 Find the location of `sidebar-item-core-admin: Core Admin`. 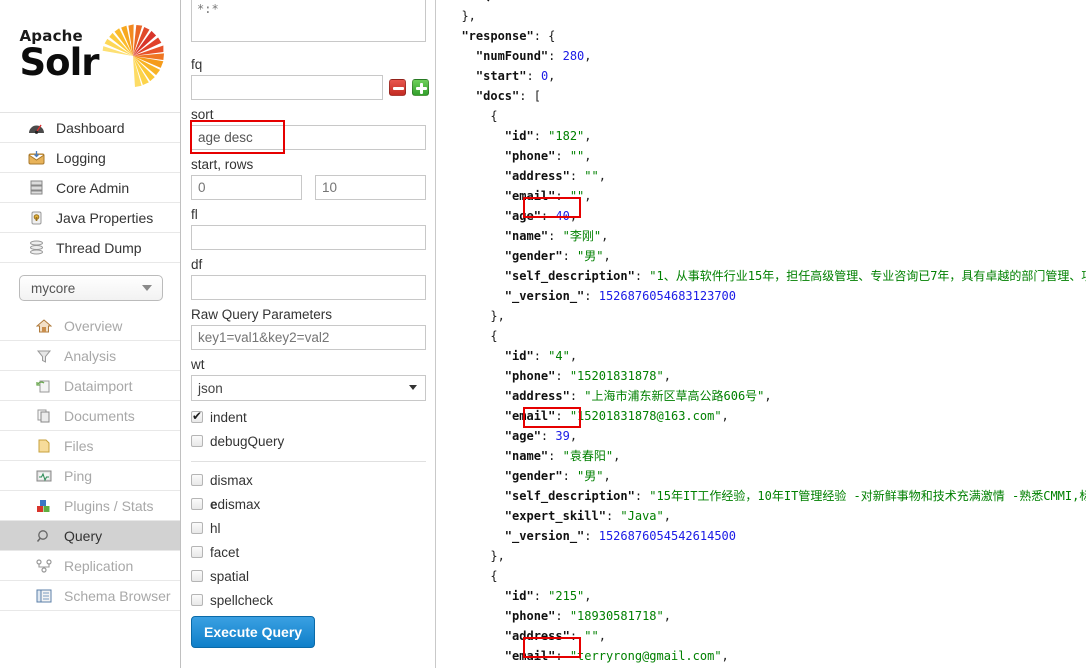

sidebar-item-core-admin: Core Admin is located at coordinates (90, 188).